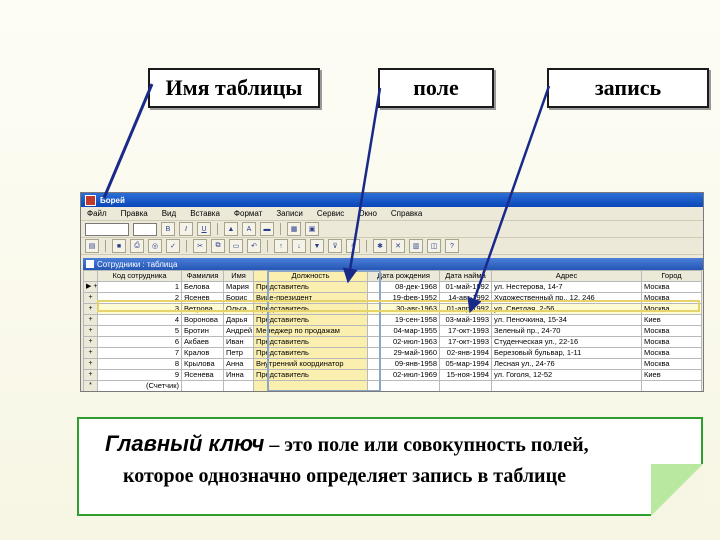  I want to click on new-record-row: * (Счетчик), so click(392, 385).